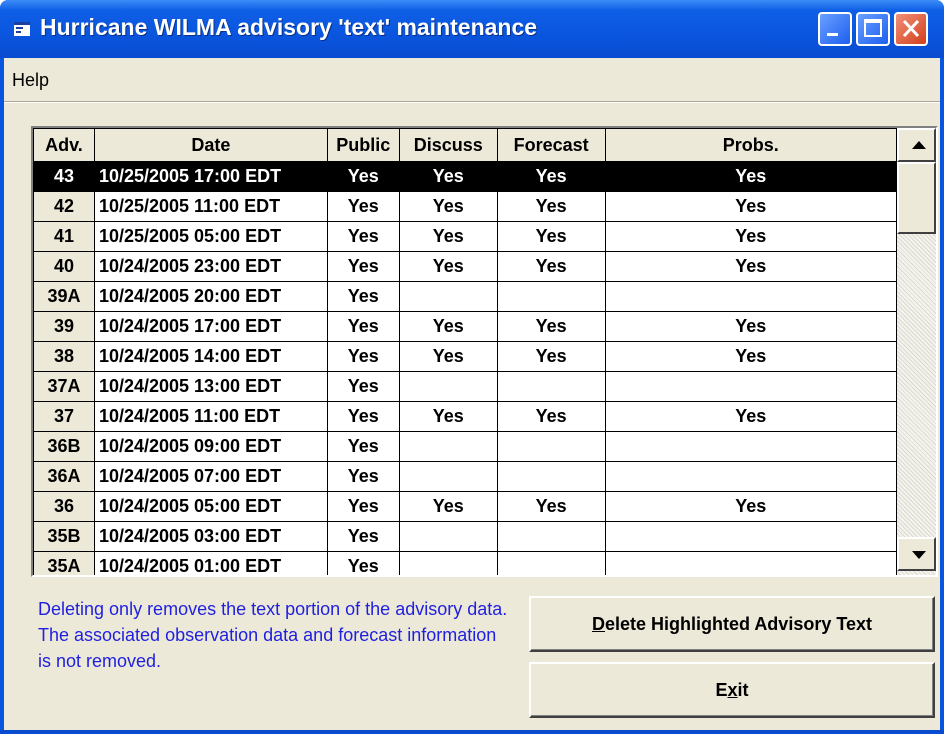 Image resolution: width=944 pixels, height=734 pixels. What do you see at coordinates (210, 446) in the screenshot?
I see `cell-date: 10/24/2005 09:00 EDT` at bounding box center [210, 446].